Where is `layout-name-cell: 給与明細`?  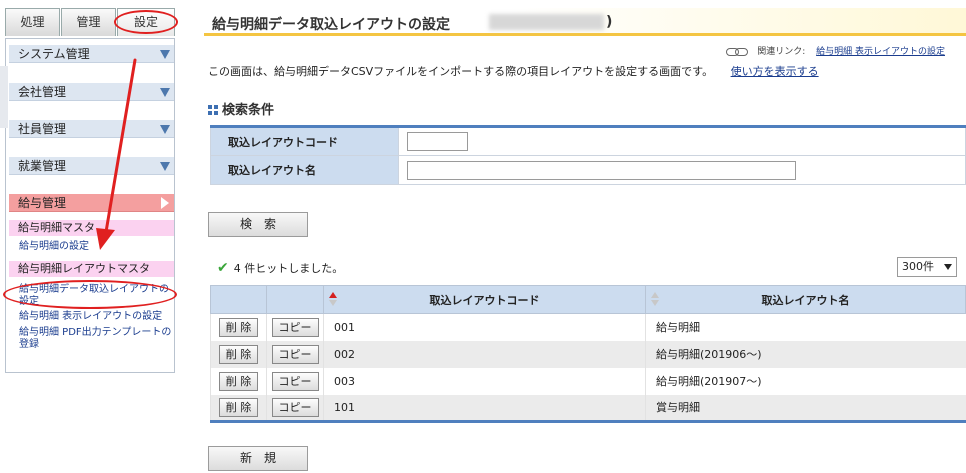 layout-name-cell: 給与明細 is located at coordinates (805, 327).